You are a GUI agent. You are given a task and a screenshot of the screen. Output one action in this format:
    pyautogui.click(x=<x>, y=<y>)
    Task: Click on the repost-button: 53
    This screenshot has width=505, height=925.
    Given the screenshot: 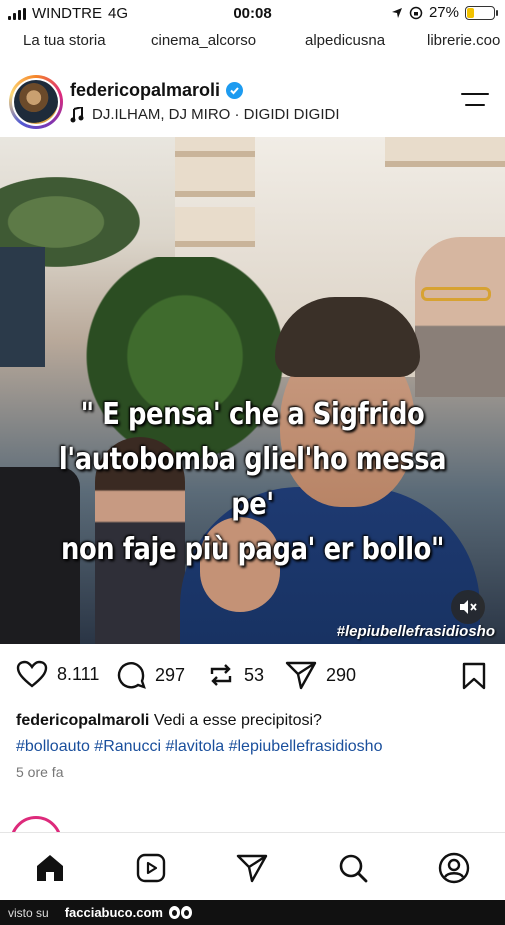 What is the action you would take?
    pyautogui.click(x=235, y=675)
    